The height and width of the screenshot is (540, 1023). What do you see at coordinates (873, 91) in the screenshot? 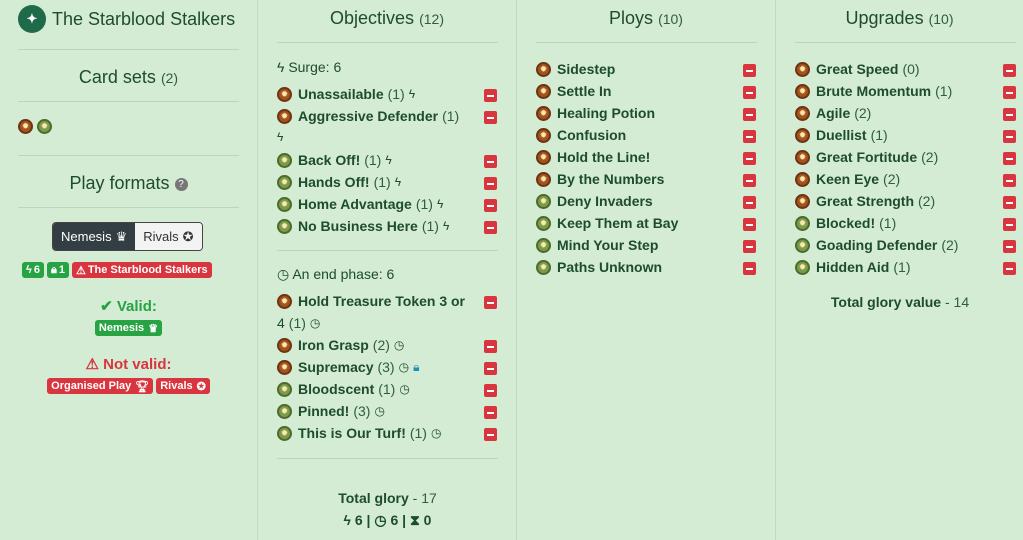
I see `upgrade-row: ✹ Brute Momentum (1)` at bounding box center [873, 91].